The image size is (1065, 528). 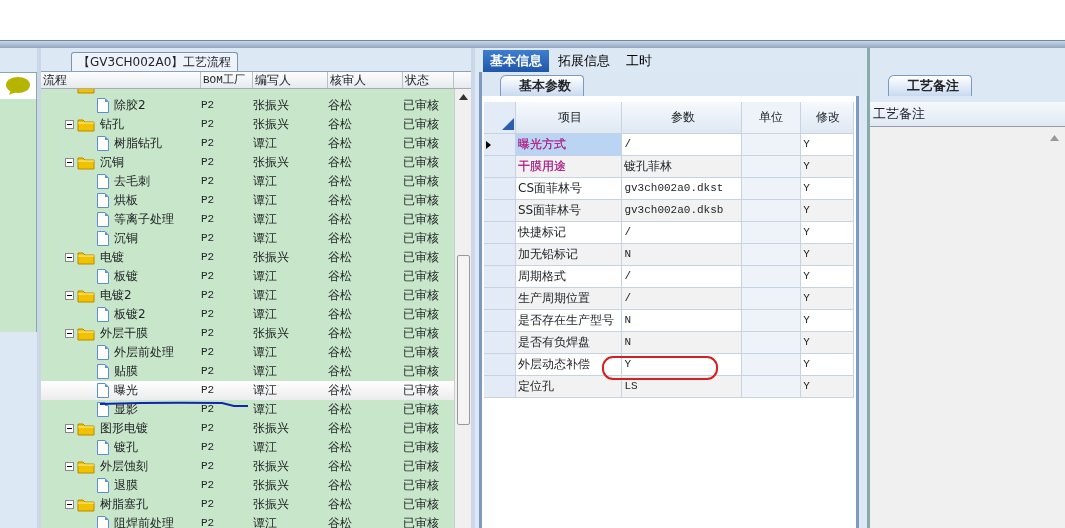 I want to click on scroll-up-icon, so click(x=463, y=97).